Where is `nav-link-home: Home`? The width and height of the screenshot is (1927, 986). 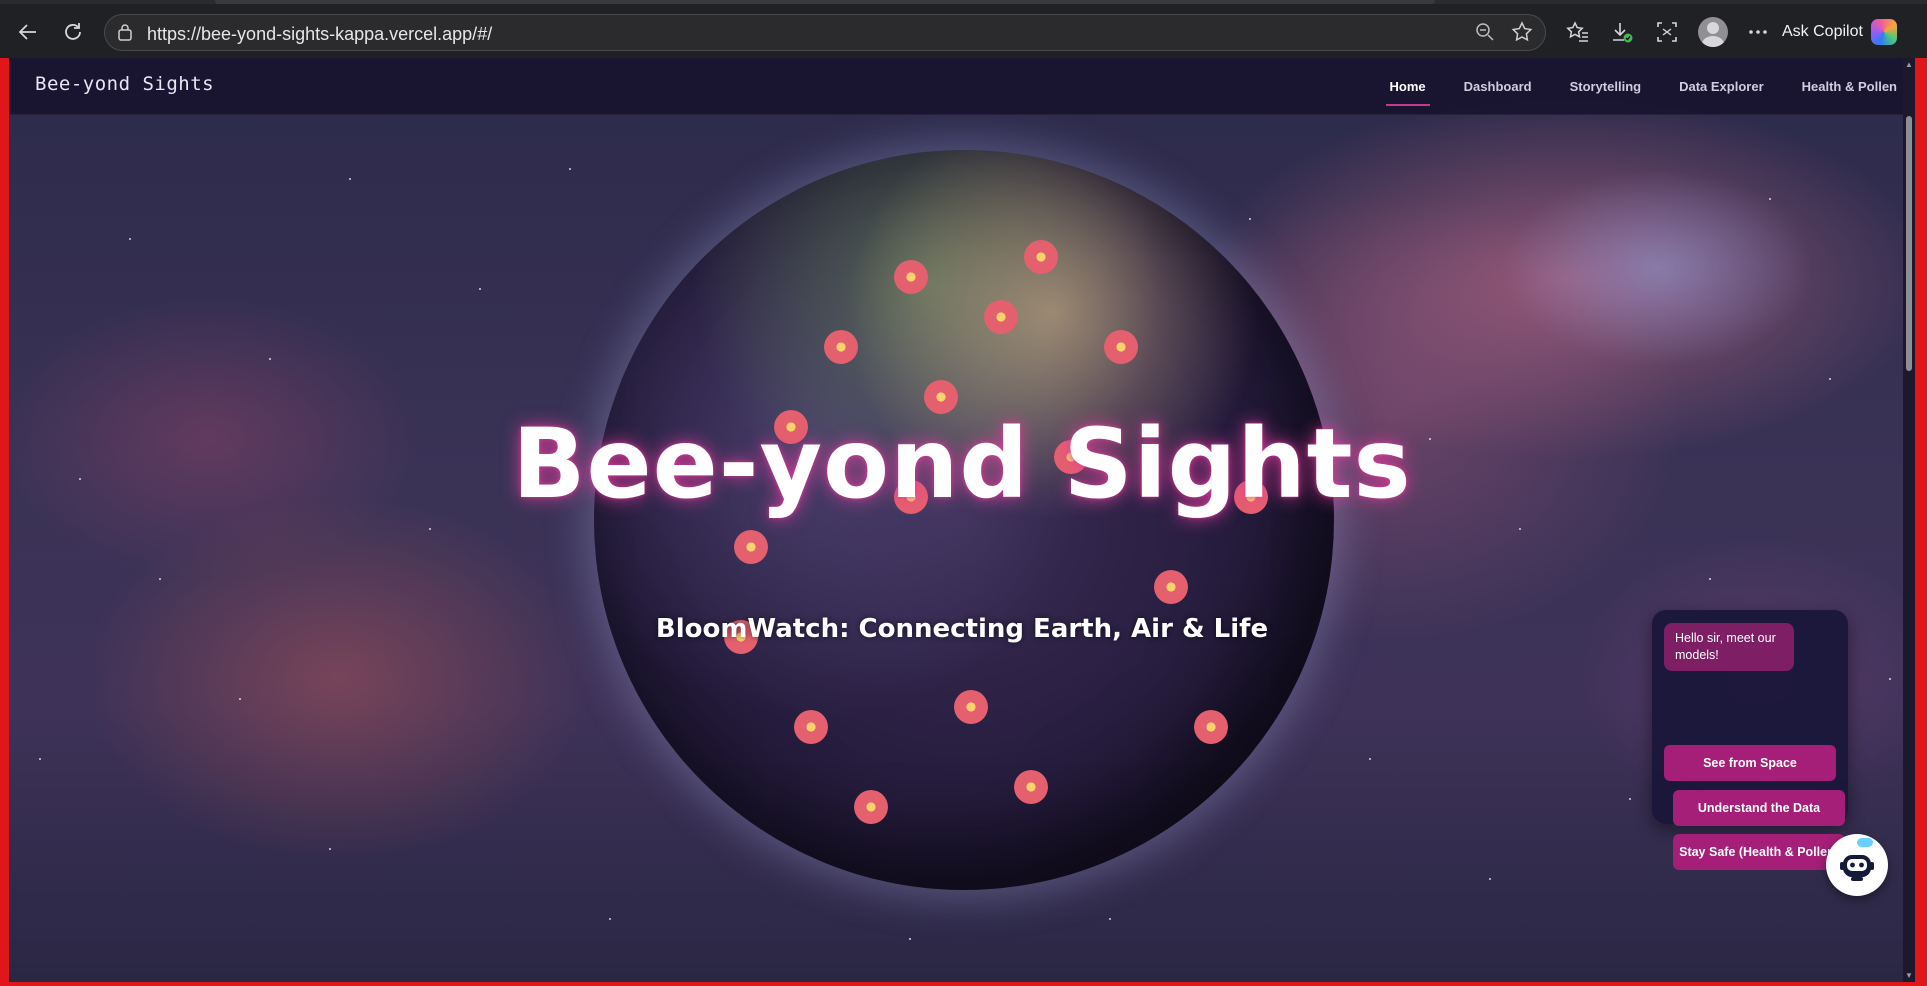
nav-link-home: Home is located at coordinates (1407, 86).